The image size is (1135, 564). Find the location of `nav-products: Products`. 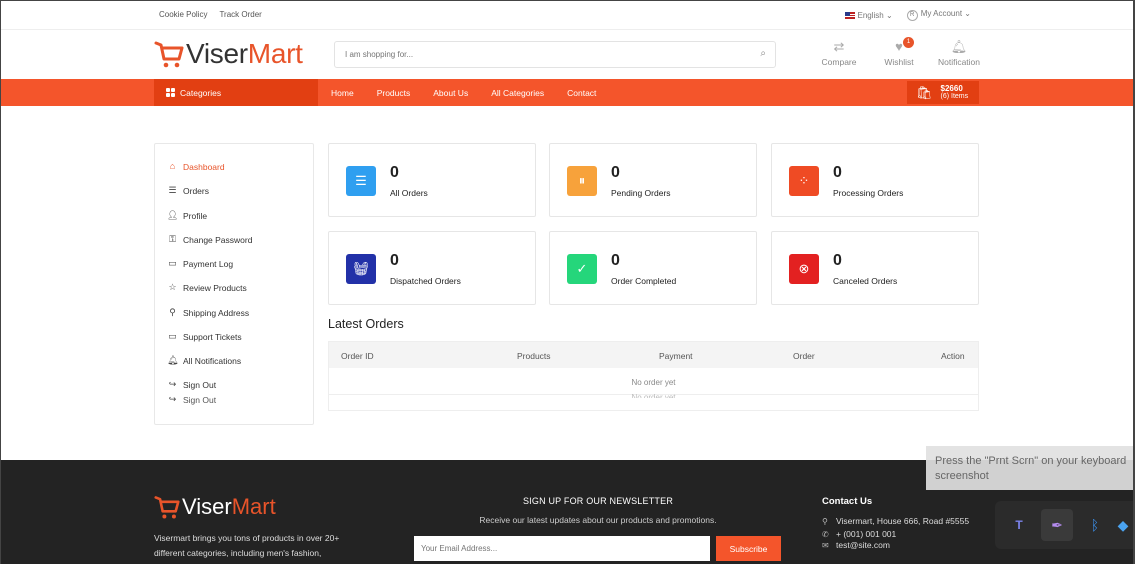

nav-products: Products is located at coordinates (394, 93).